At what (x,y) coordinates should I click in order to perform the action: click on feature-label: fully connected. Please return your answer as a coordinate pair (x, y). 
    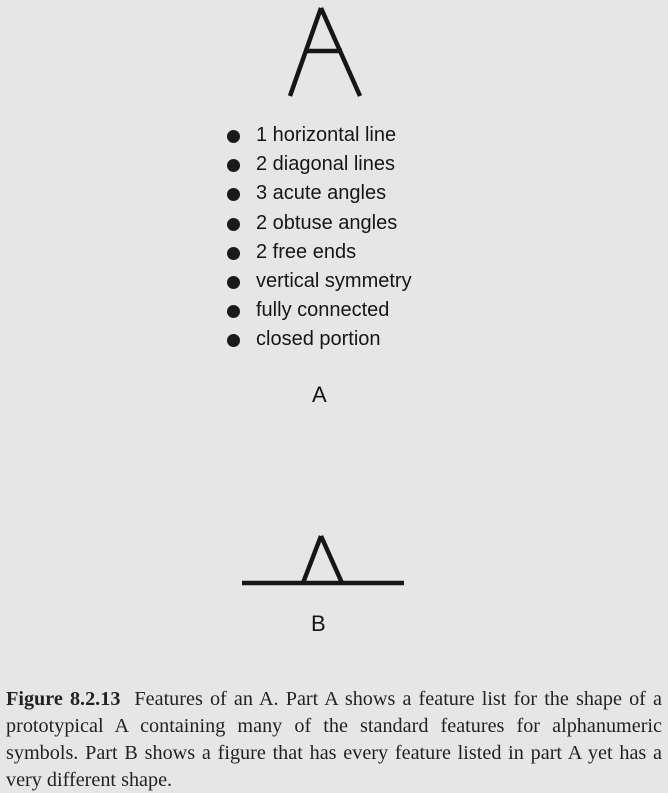
    Looking at the image, I should click on (323, 310).